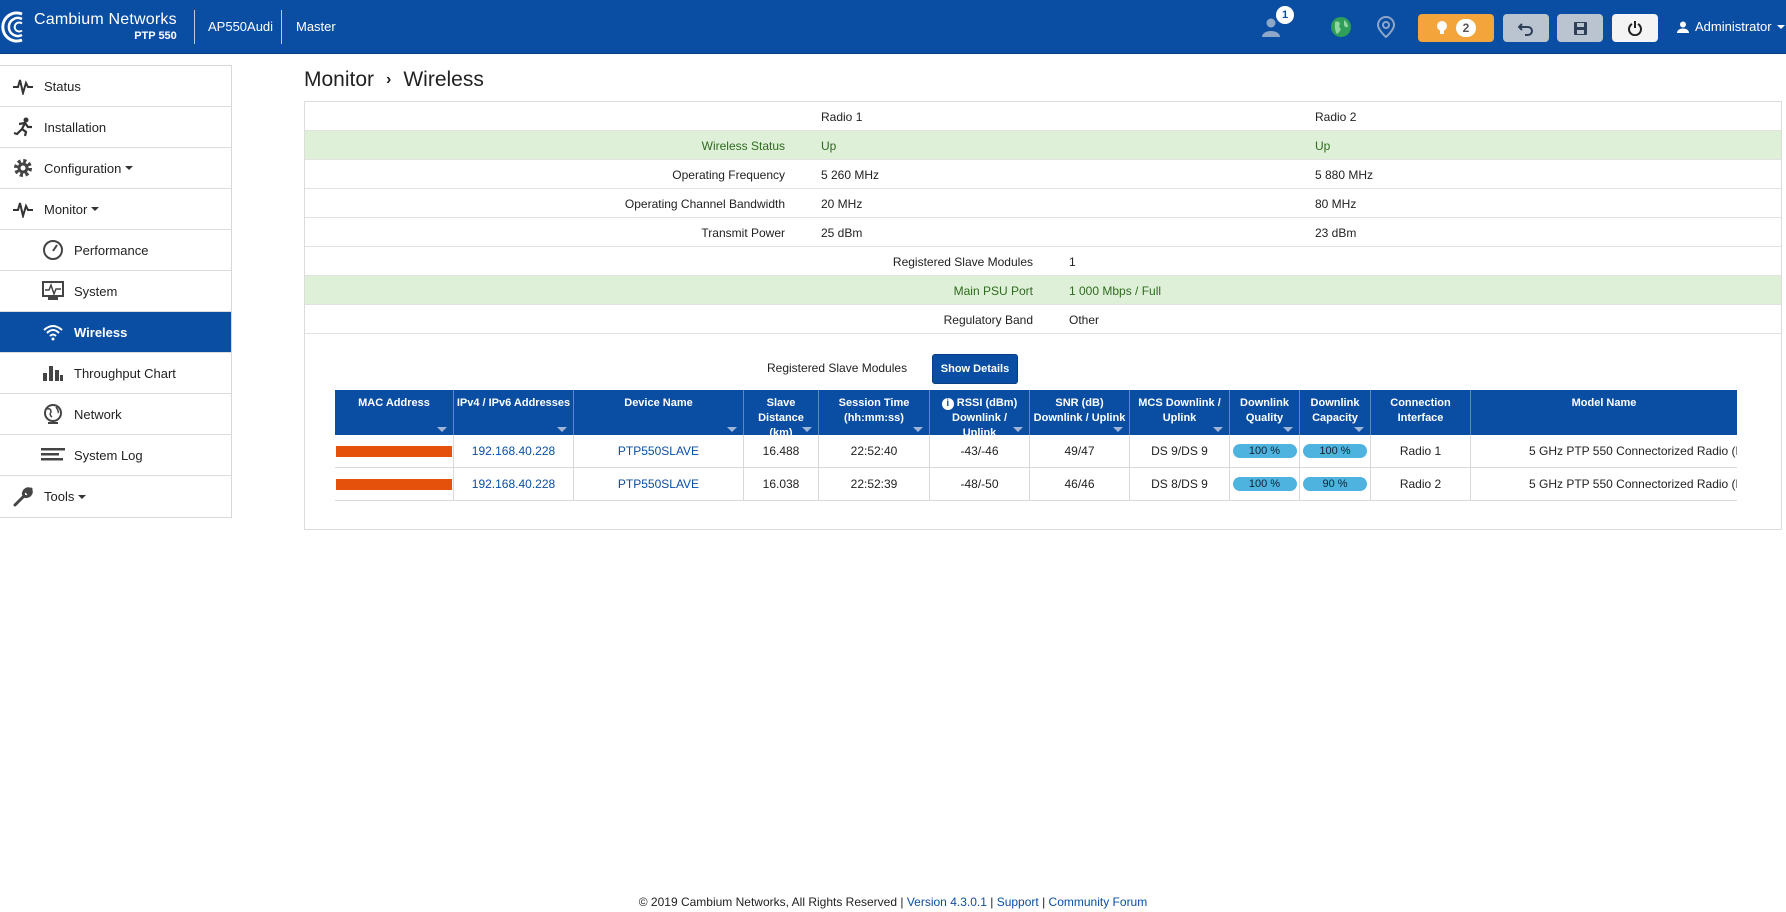  I want to click on user-icon, so click(1683, 27).